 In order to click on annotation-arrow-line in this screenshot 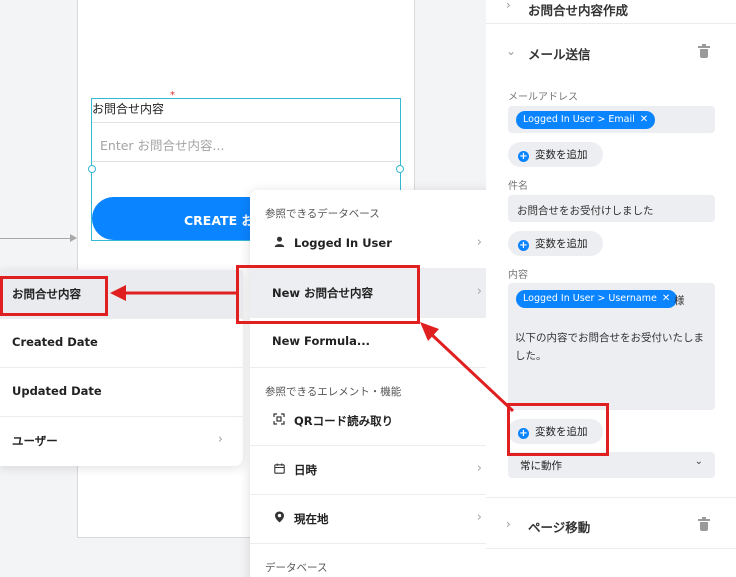, I will do `click(471, 372)`.